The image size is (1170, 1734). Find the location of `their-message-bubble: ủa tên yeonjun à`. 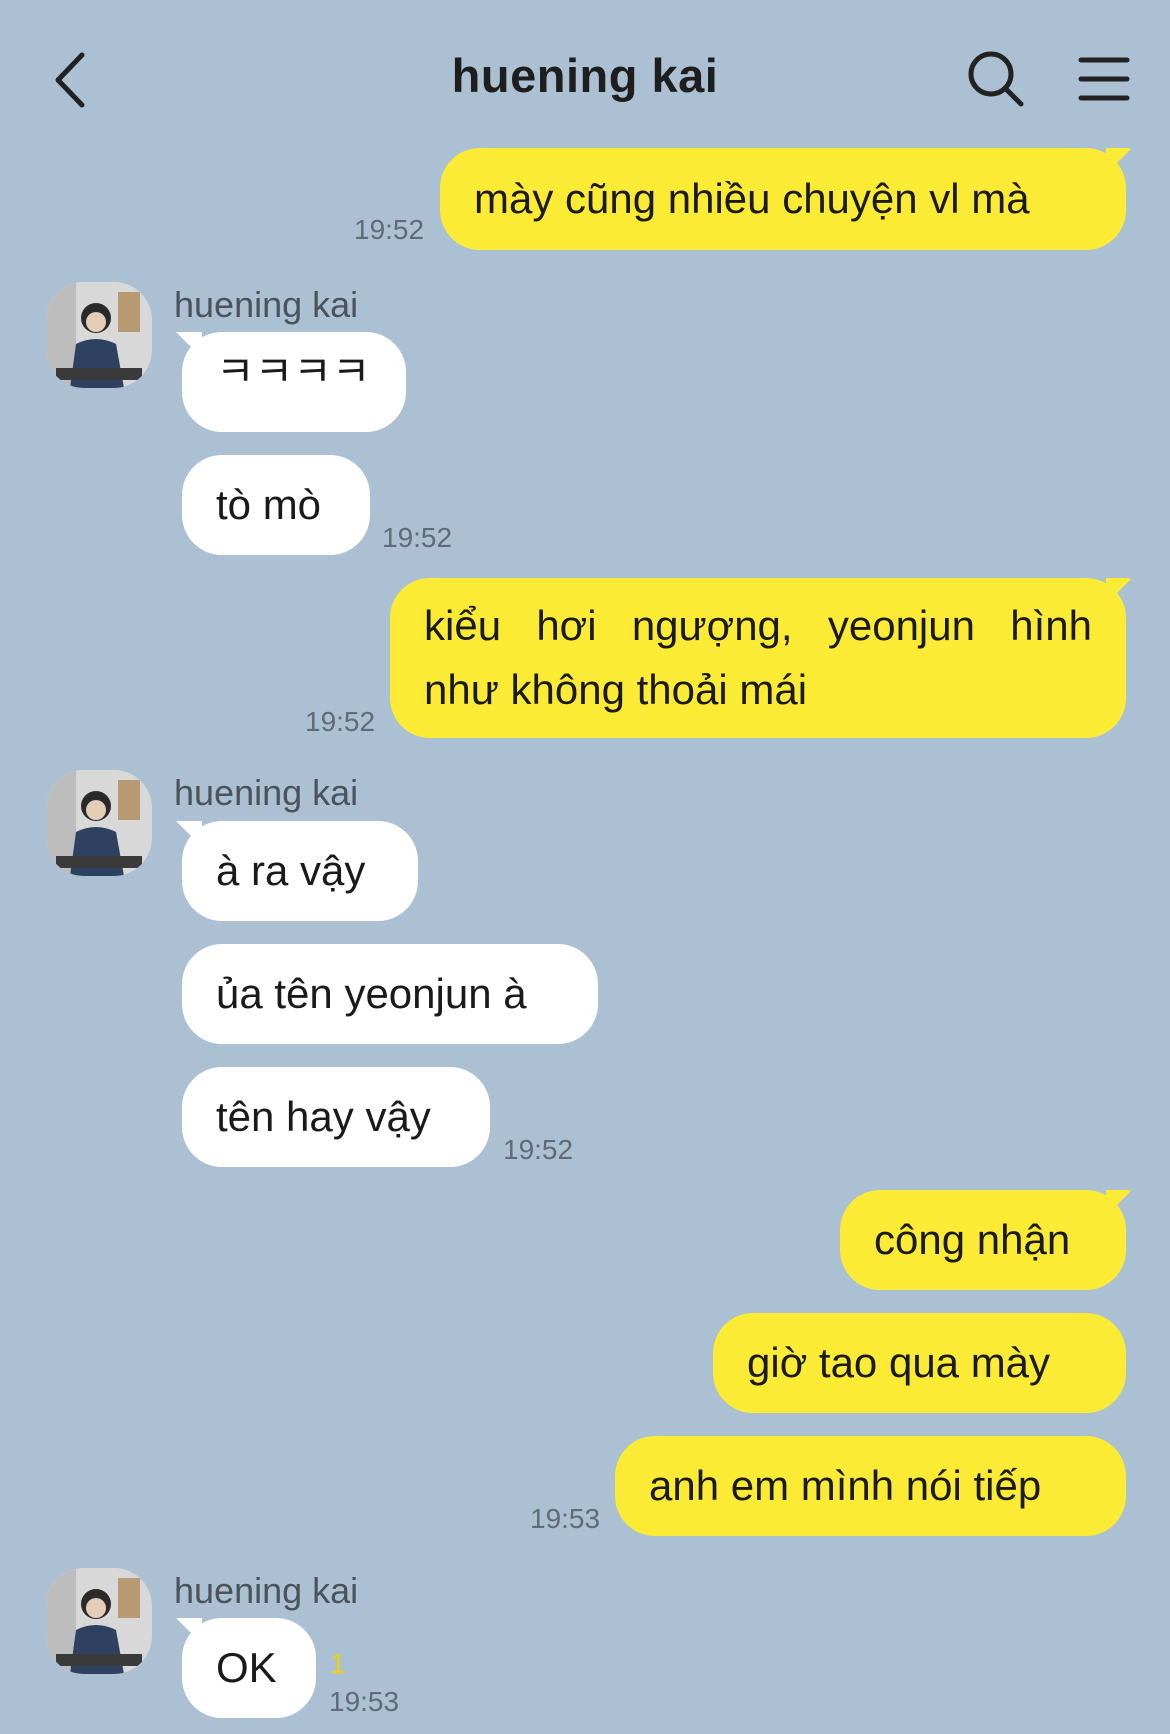

their-message-bubble: ủa tên yeonjun à is located at coordinates (390, 994).